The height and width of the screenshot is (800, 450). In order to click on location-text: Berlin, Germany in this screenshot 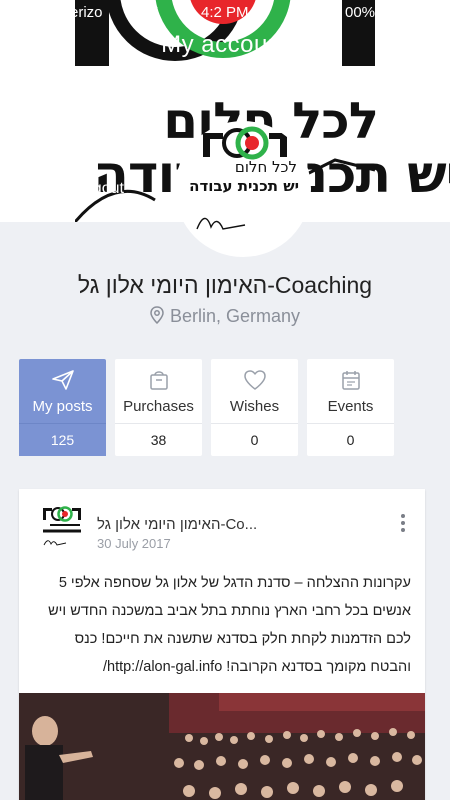, I will do `click(235, 316)`.